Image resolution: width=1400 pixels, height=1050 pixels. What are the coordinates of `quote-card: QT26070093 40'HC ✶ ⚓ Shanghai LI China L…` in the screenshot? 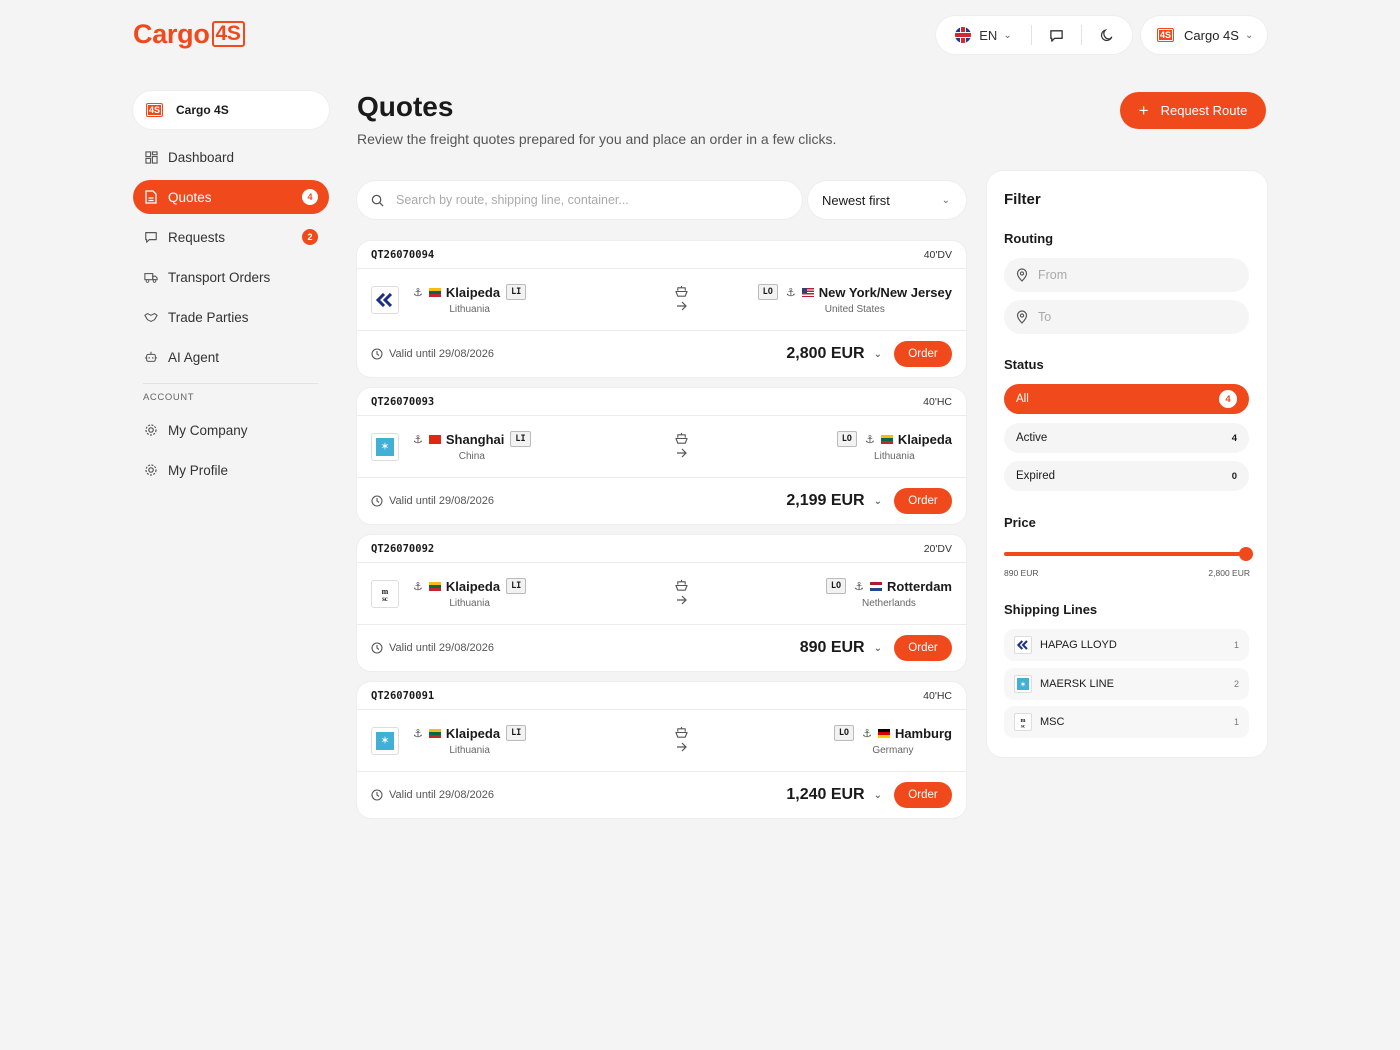 It's located at (661, 456).